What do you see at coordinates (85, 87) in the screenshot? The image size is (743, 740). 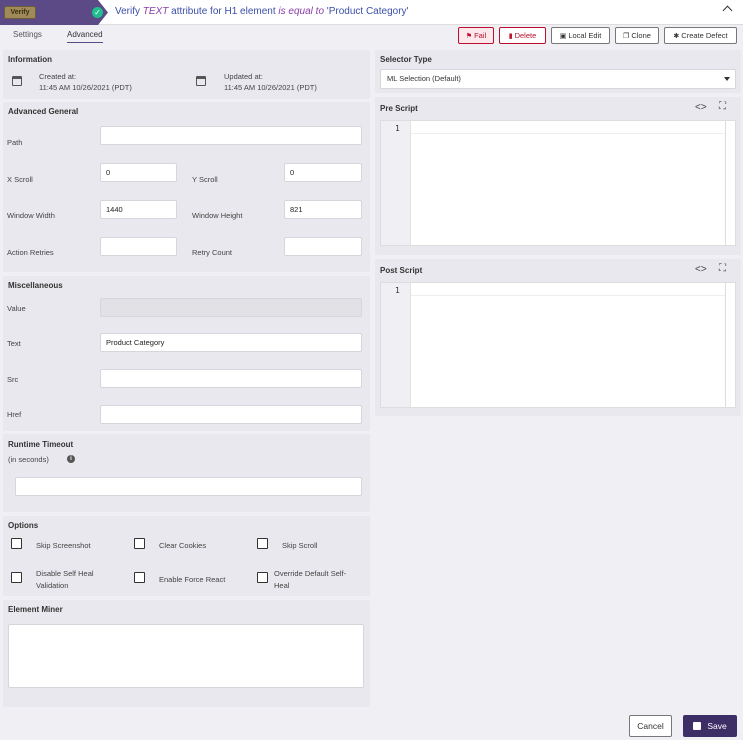 I see `created-value: 11:45 AM 10/26/2021 (PDT)` at bounding box center [85, 87].